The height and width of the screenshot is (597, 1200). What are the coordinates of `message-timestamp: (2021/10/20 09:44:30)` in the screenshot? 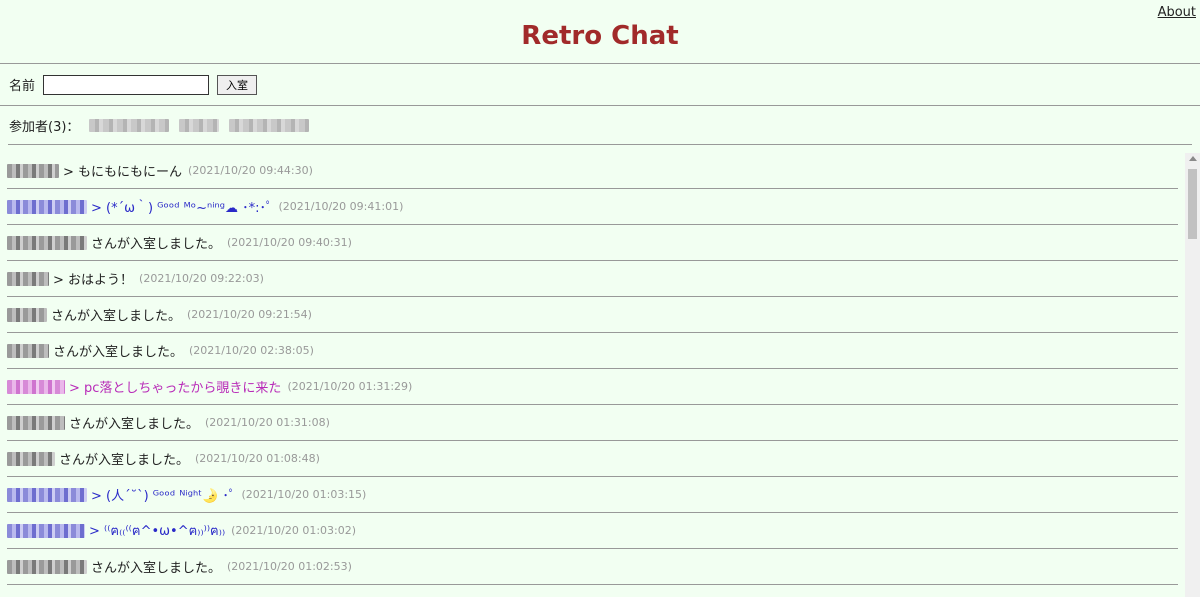 It's located at (250, 170).